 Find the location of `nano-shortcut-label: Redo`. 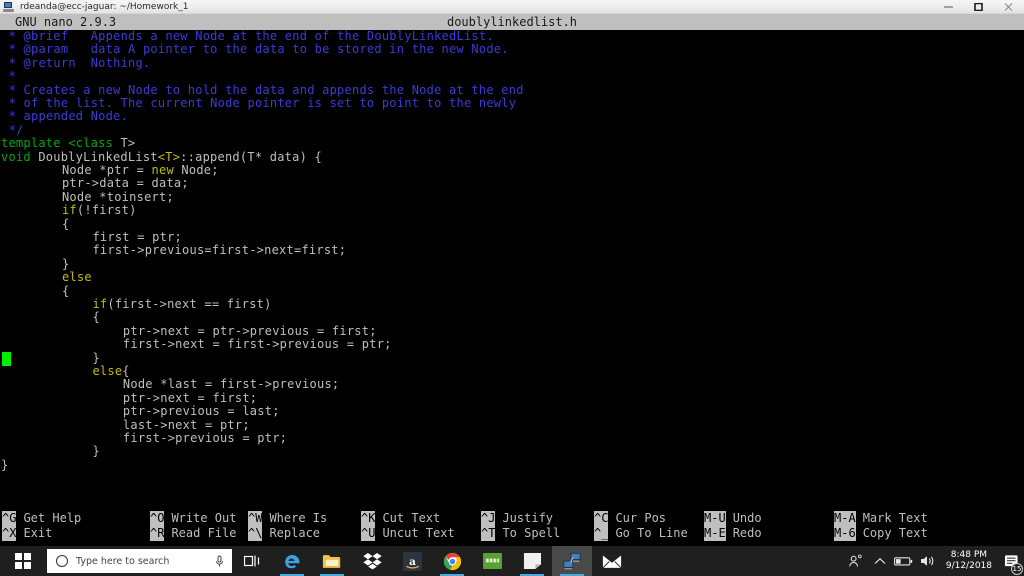

nano-shortcut-label: Redo is located at coordinates (747, 533).